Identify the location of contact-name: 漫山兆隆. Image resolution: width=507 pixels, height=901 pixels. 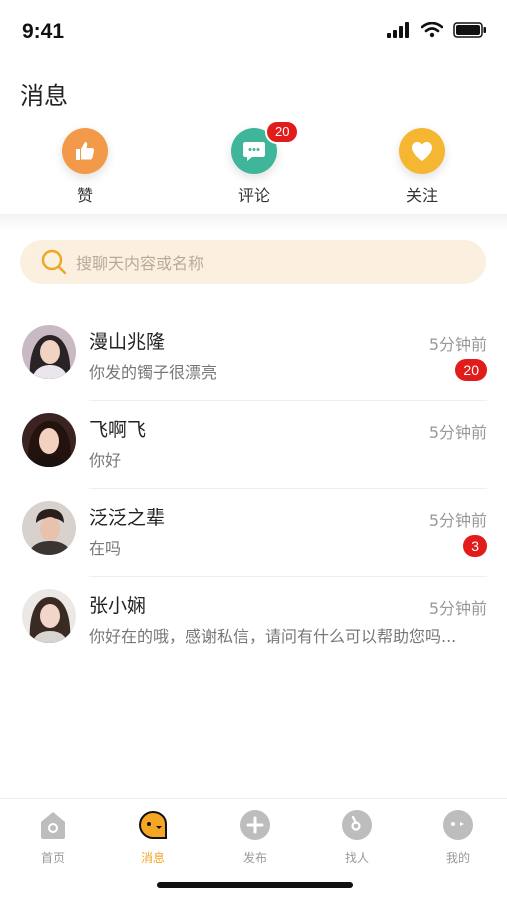
(127, 342).